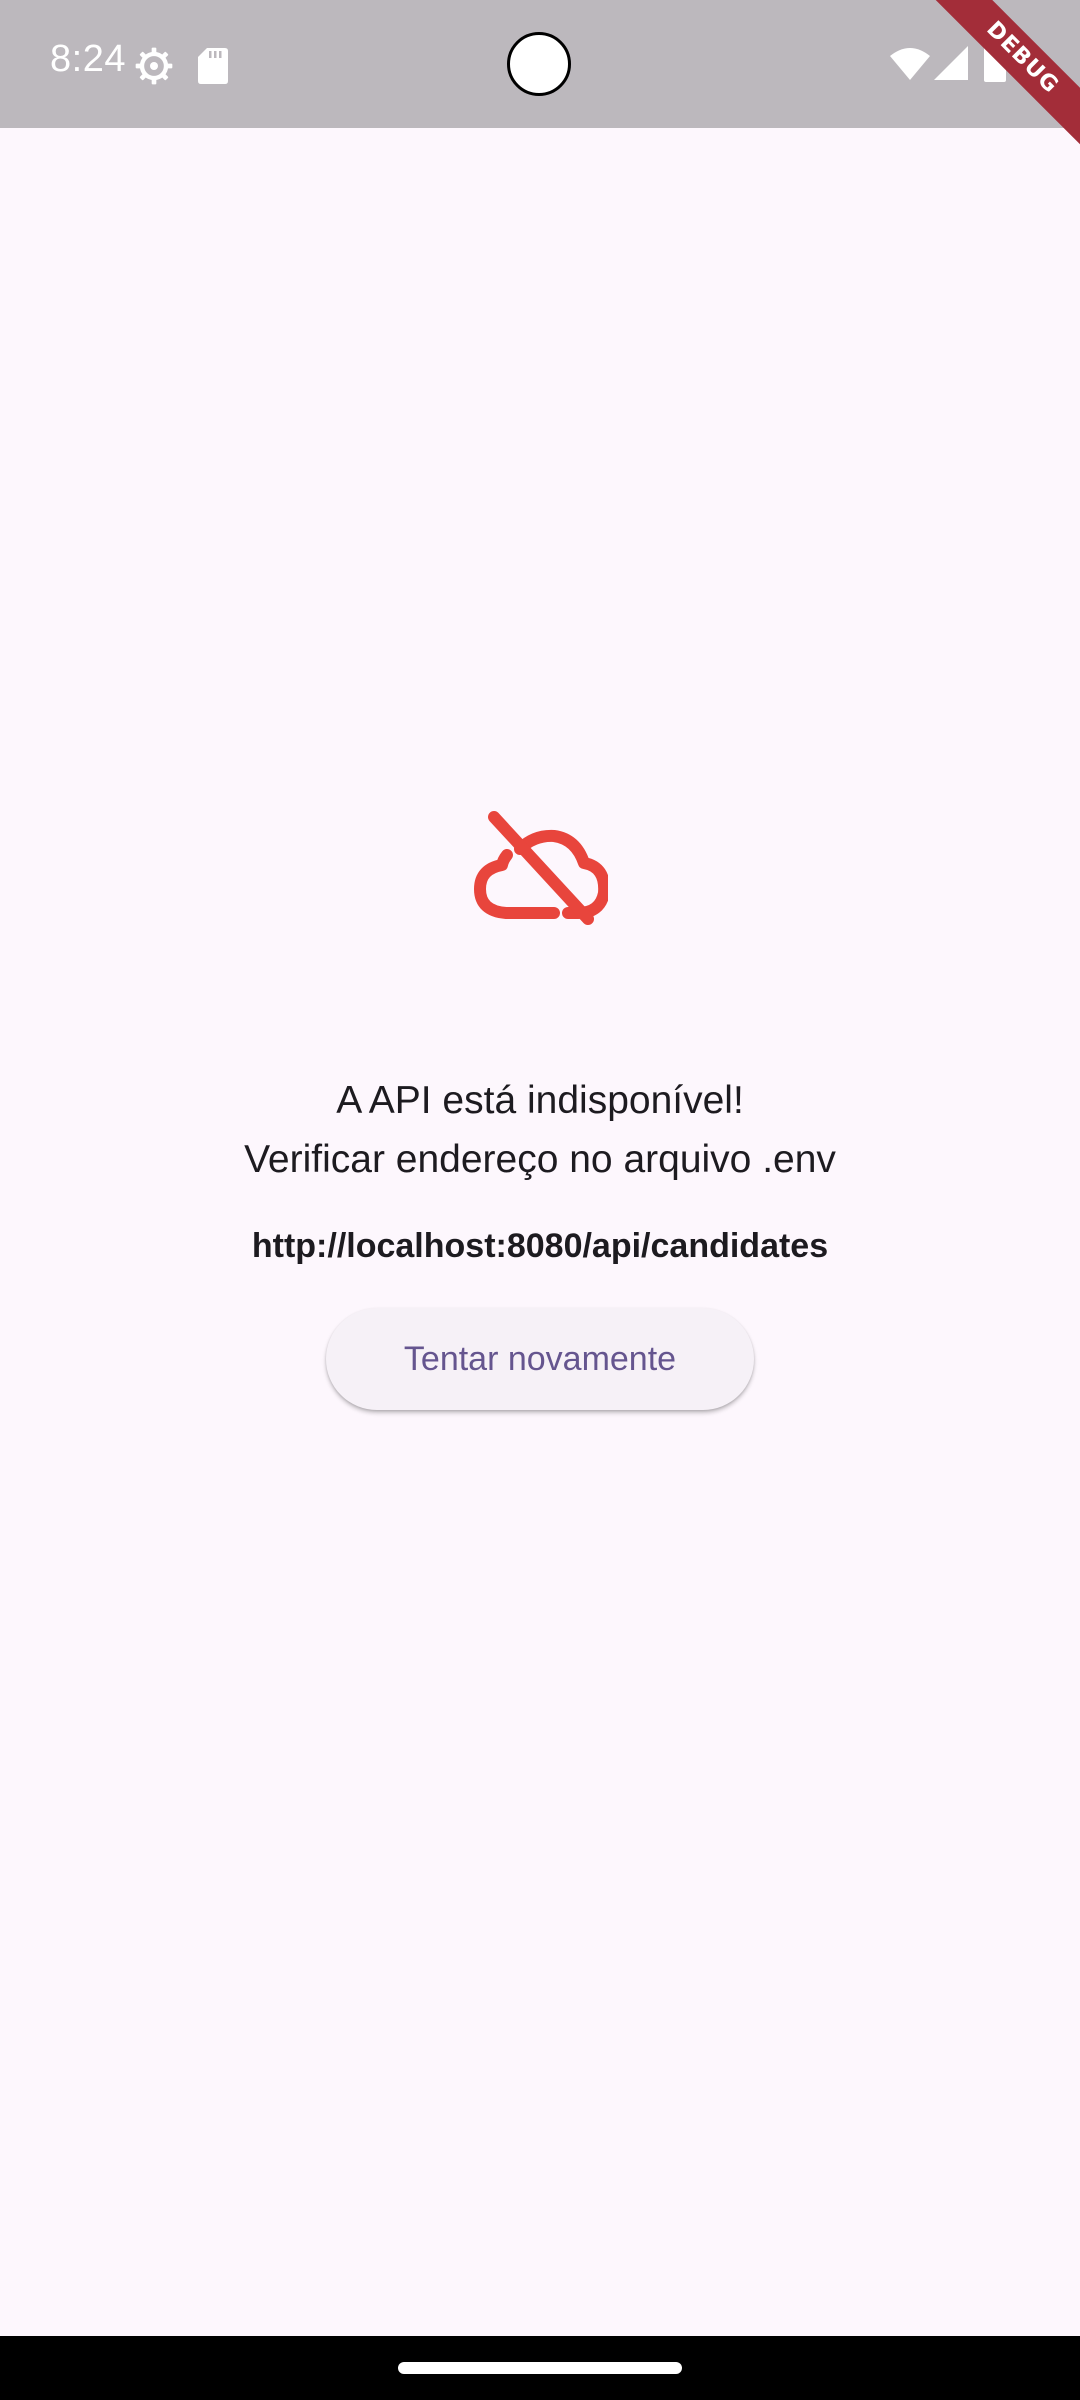 This screenshot has height=2400, width=1080. I want to click on retry-button: Tentar novamente, so click(540, 1359).